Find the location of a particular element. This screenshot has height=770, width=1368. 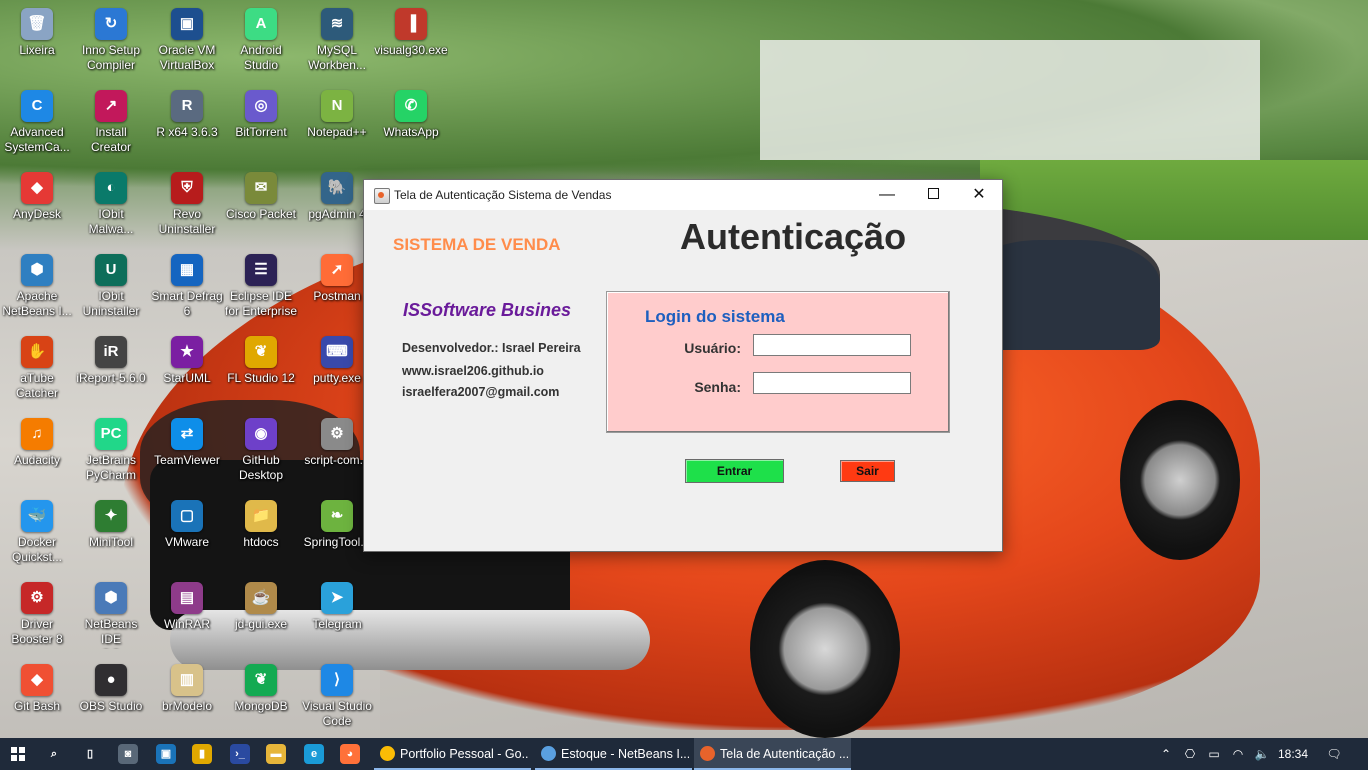

exit-button: Sair is located at coordinates (867, 471).